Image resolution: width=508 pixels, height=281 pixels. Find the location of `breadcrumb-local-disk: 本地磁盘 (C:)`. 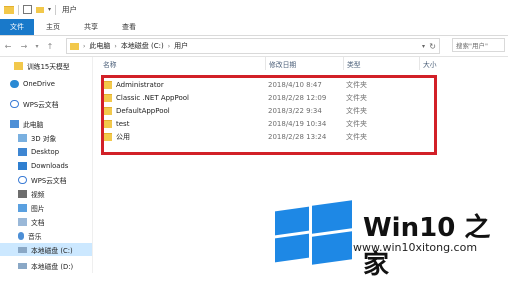

breadcrumb-local-disk: 本地磁盘 (C:) is located at coordinates (142, 46).